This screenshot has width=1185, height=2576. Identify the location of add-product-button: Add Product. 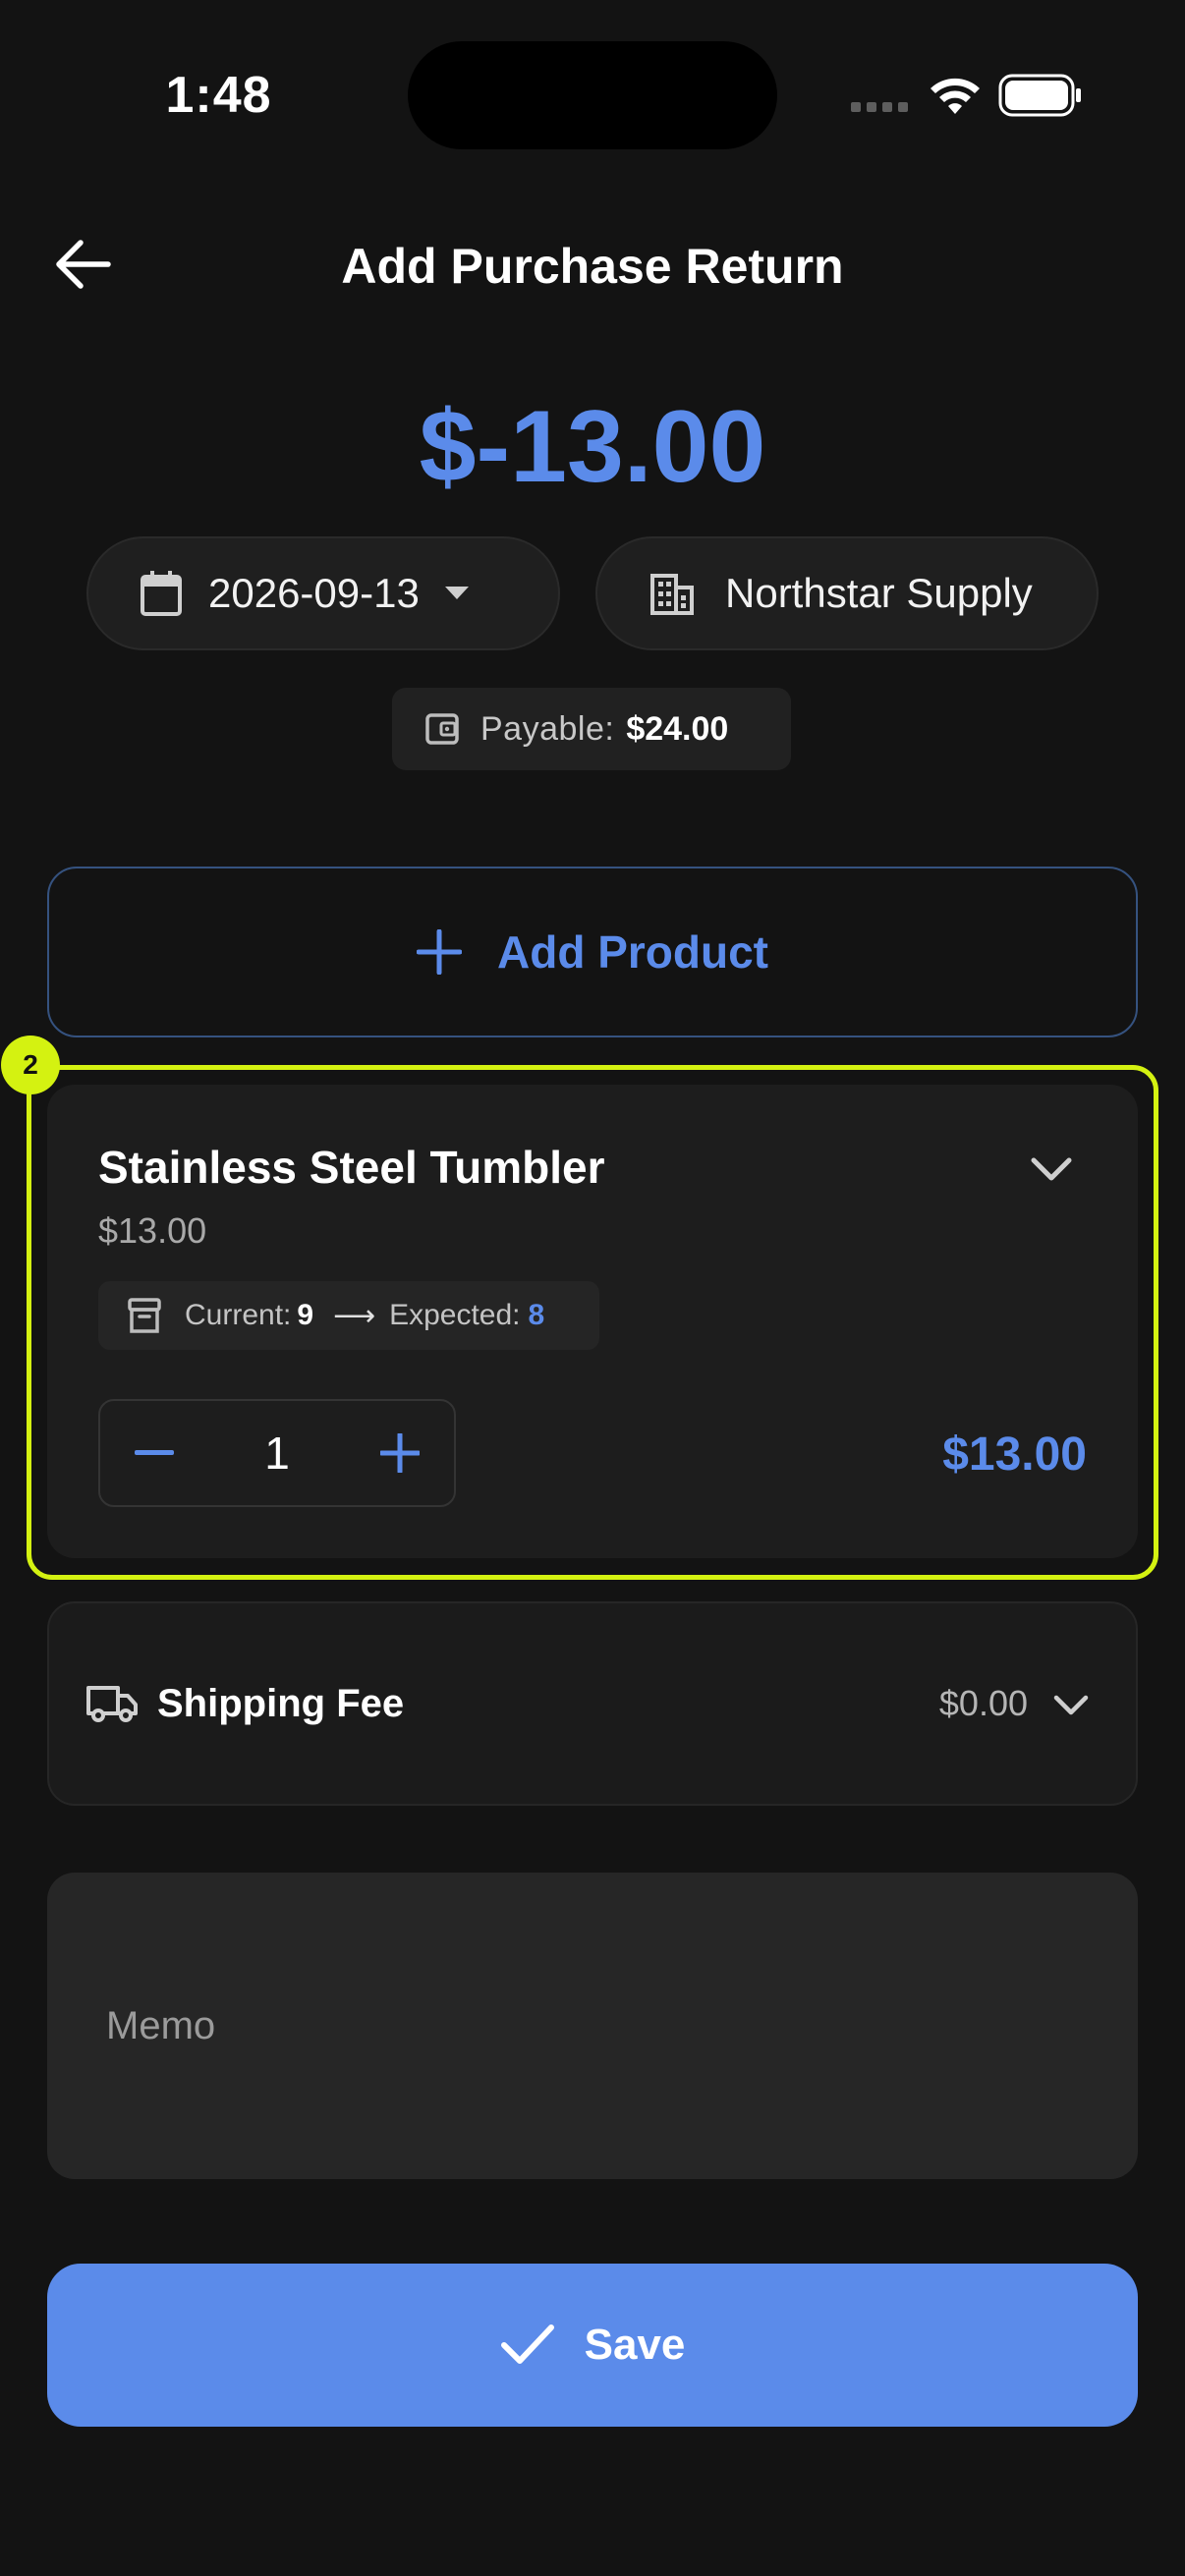
(592, 952).